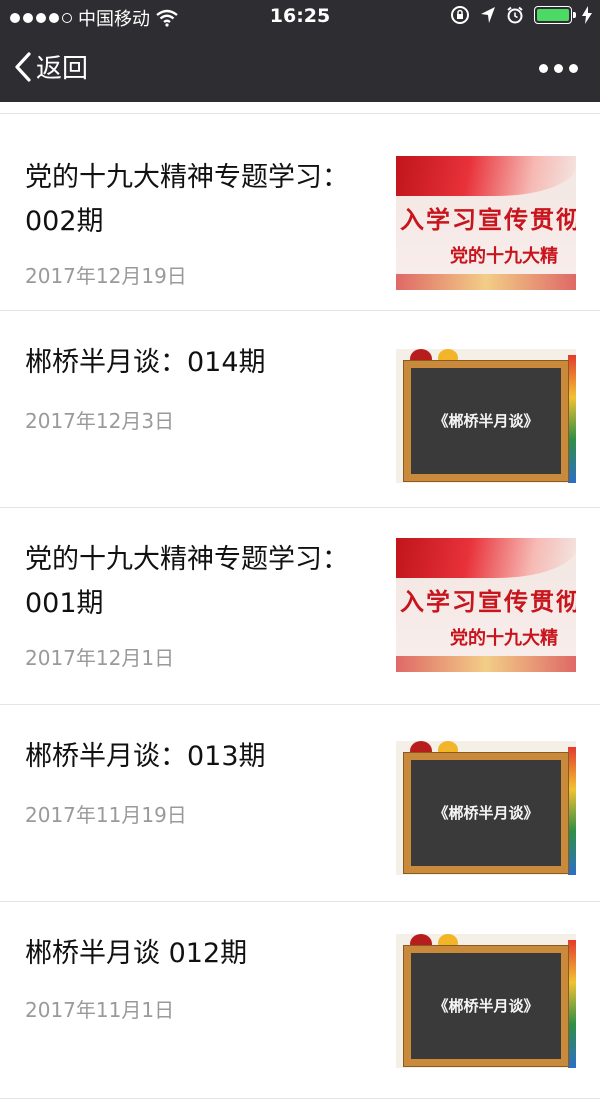 The width and height of the screenshot is (600, 1099). What do you see at coordinates (145, 756) in the screenshot?
I see `article-title: 郴桥半月谈：013期` at bounding box center [145, 756].